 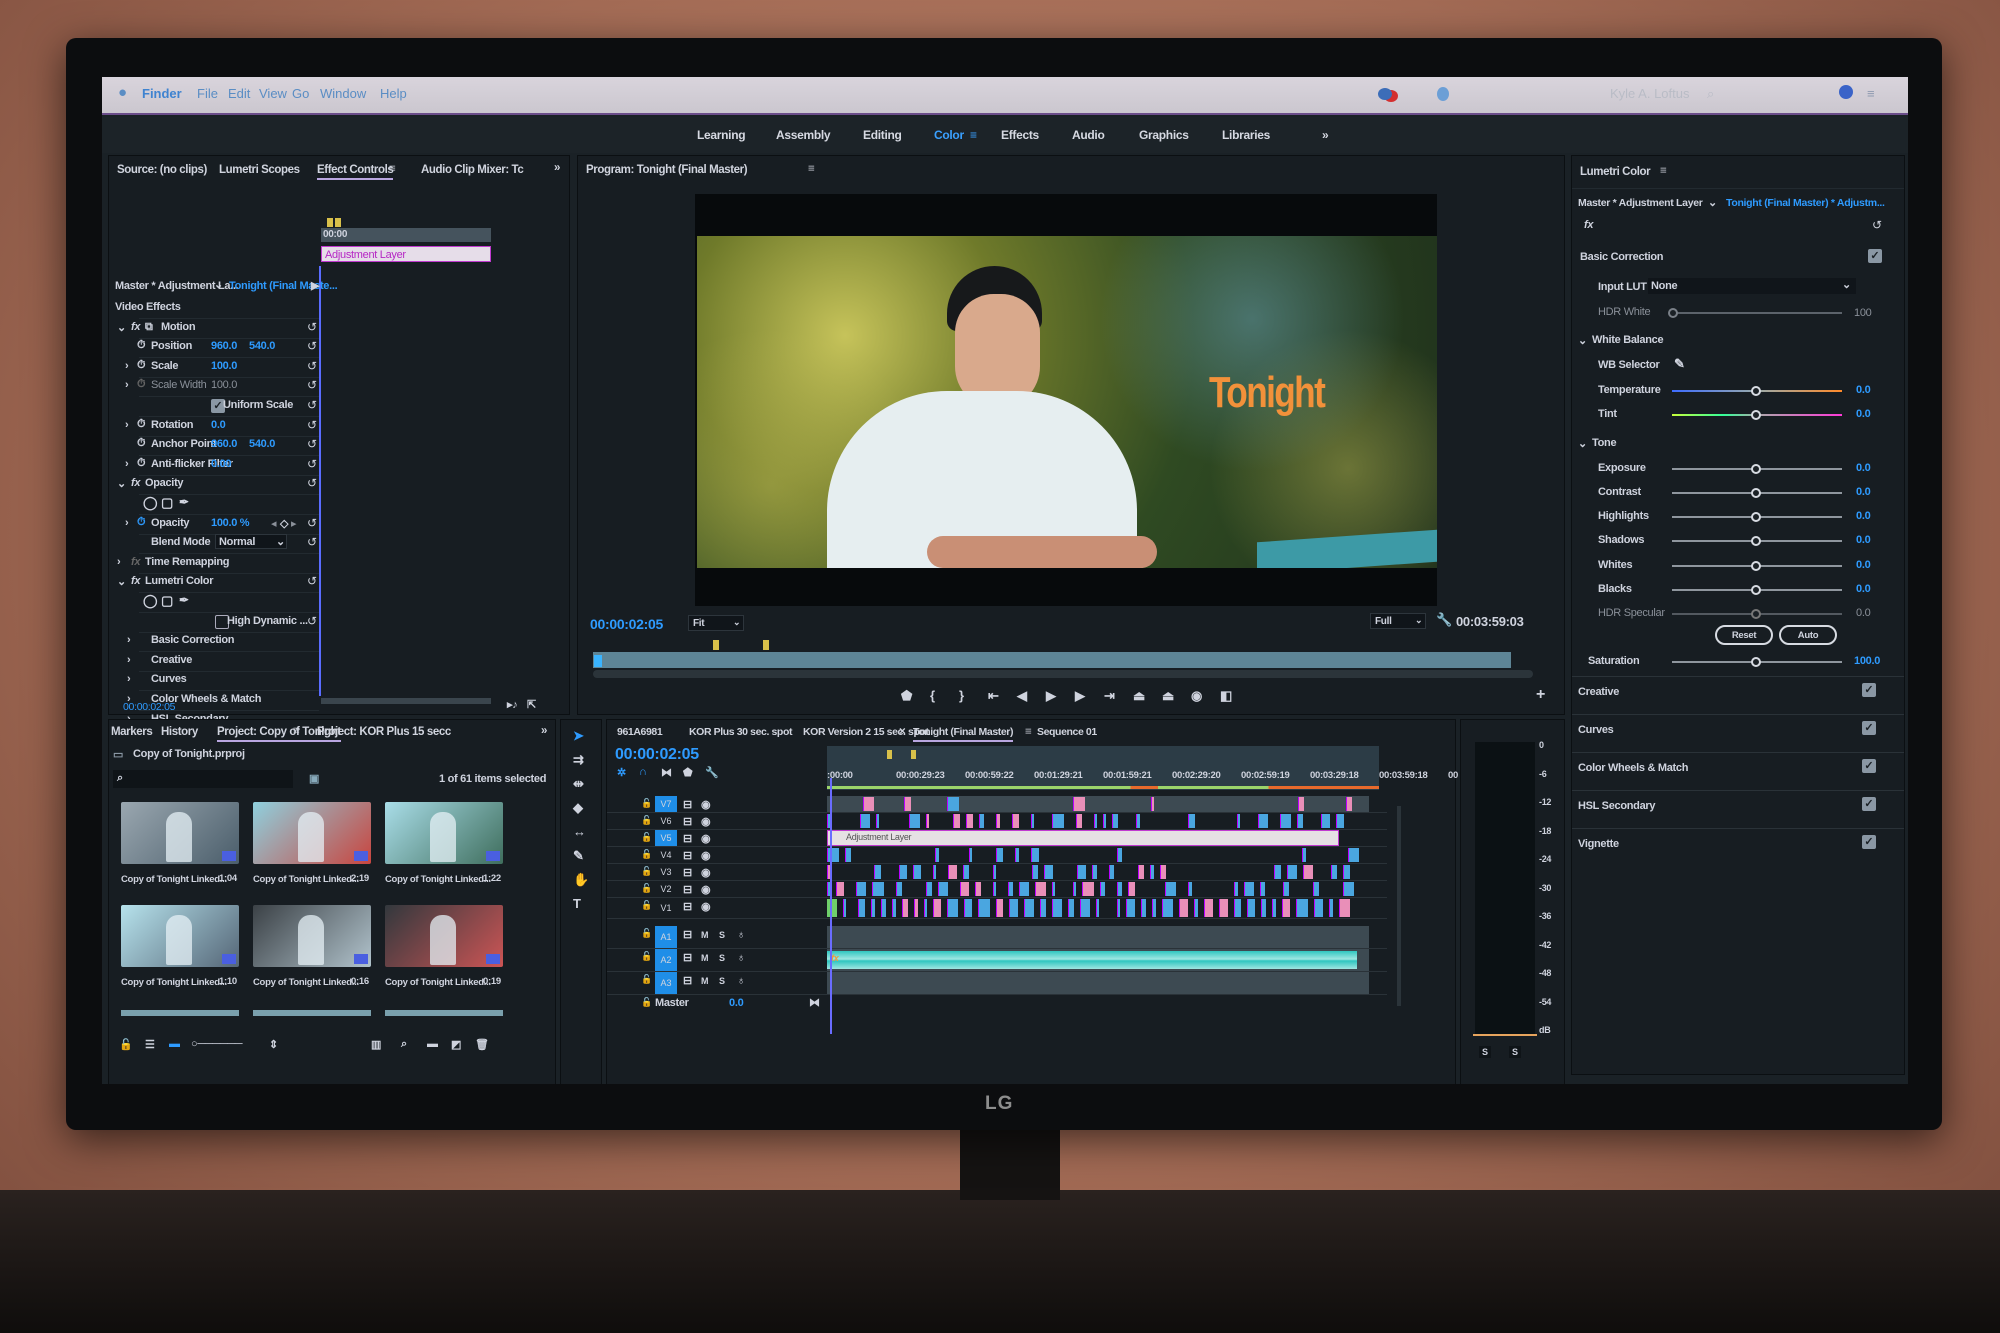 What do you see at coordinates (1103, 768) in the screenshot?
I see `time-ruler` at bounding box center [1103, 768].